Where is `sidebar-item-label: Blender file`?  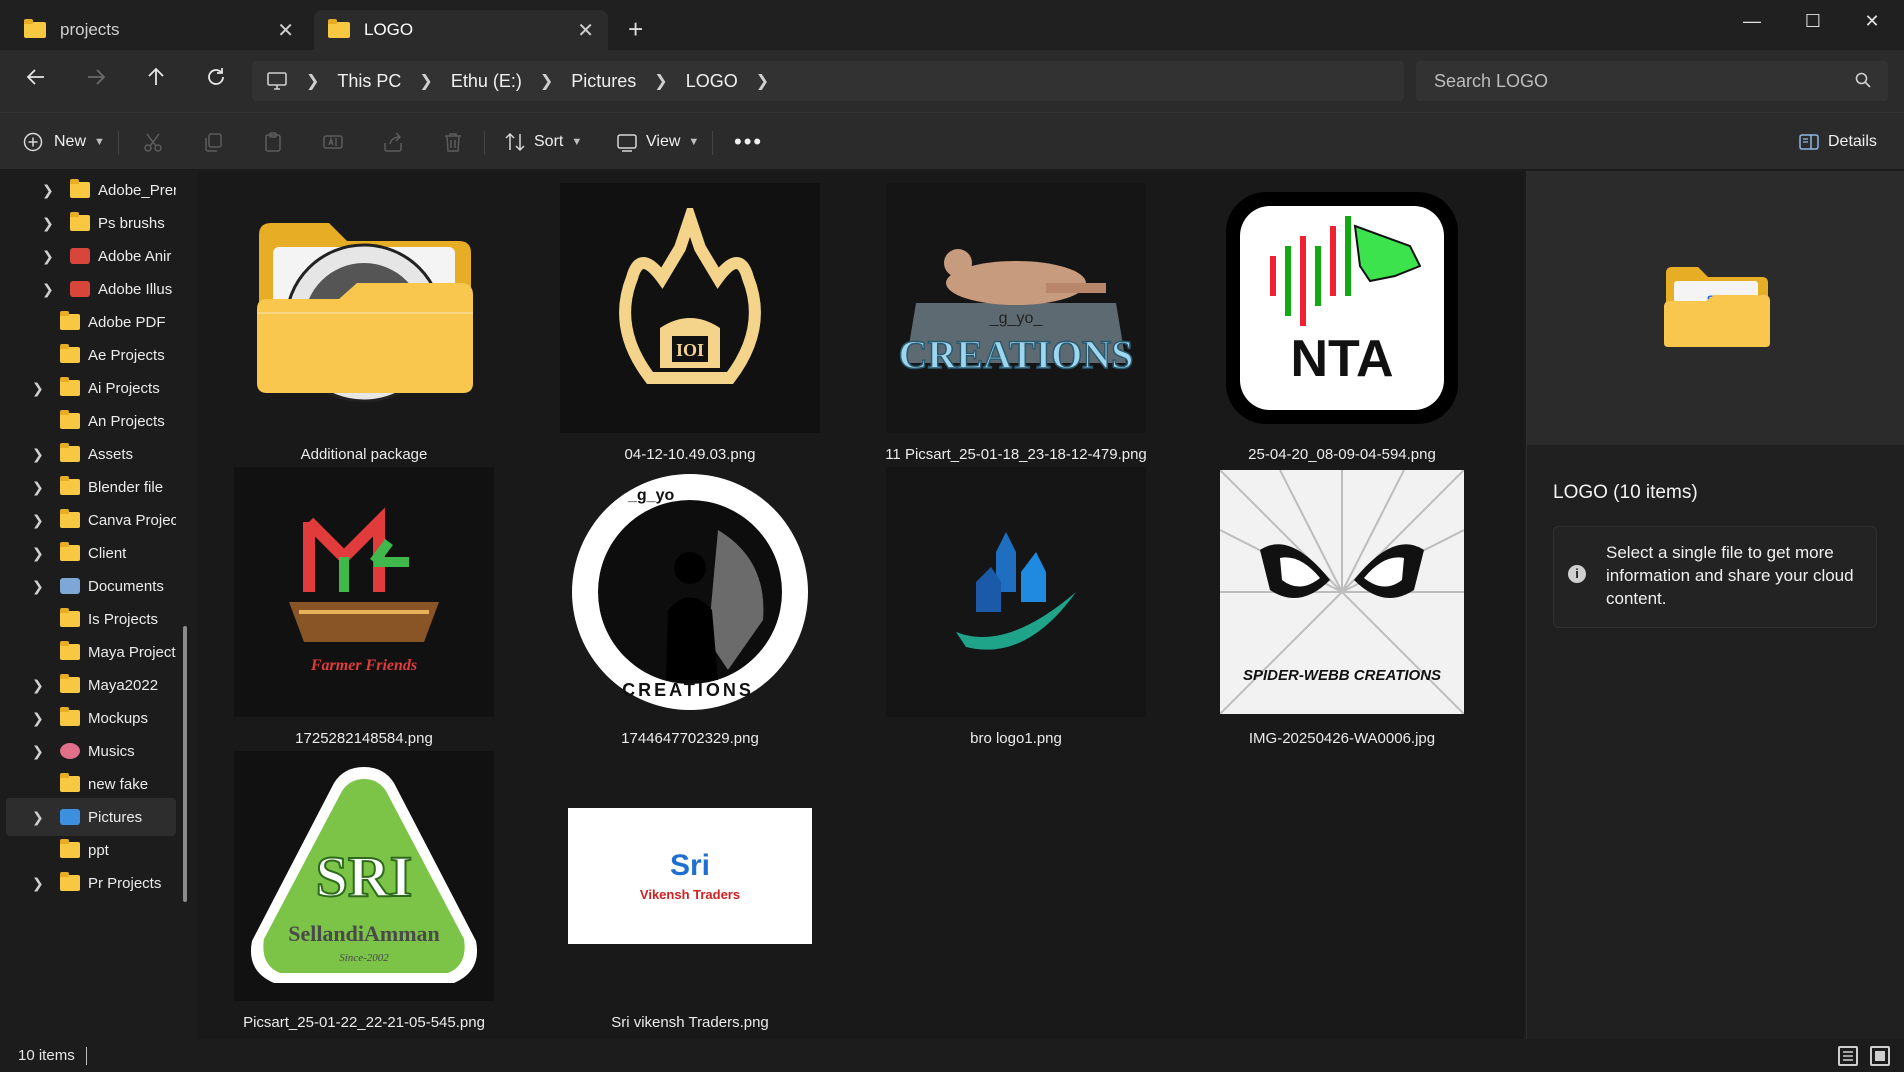 sidebar-item-label: Blender file is located at coordinates (126, 487).